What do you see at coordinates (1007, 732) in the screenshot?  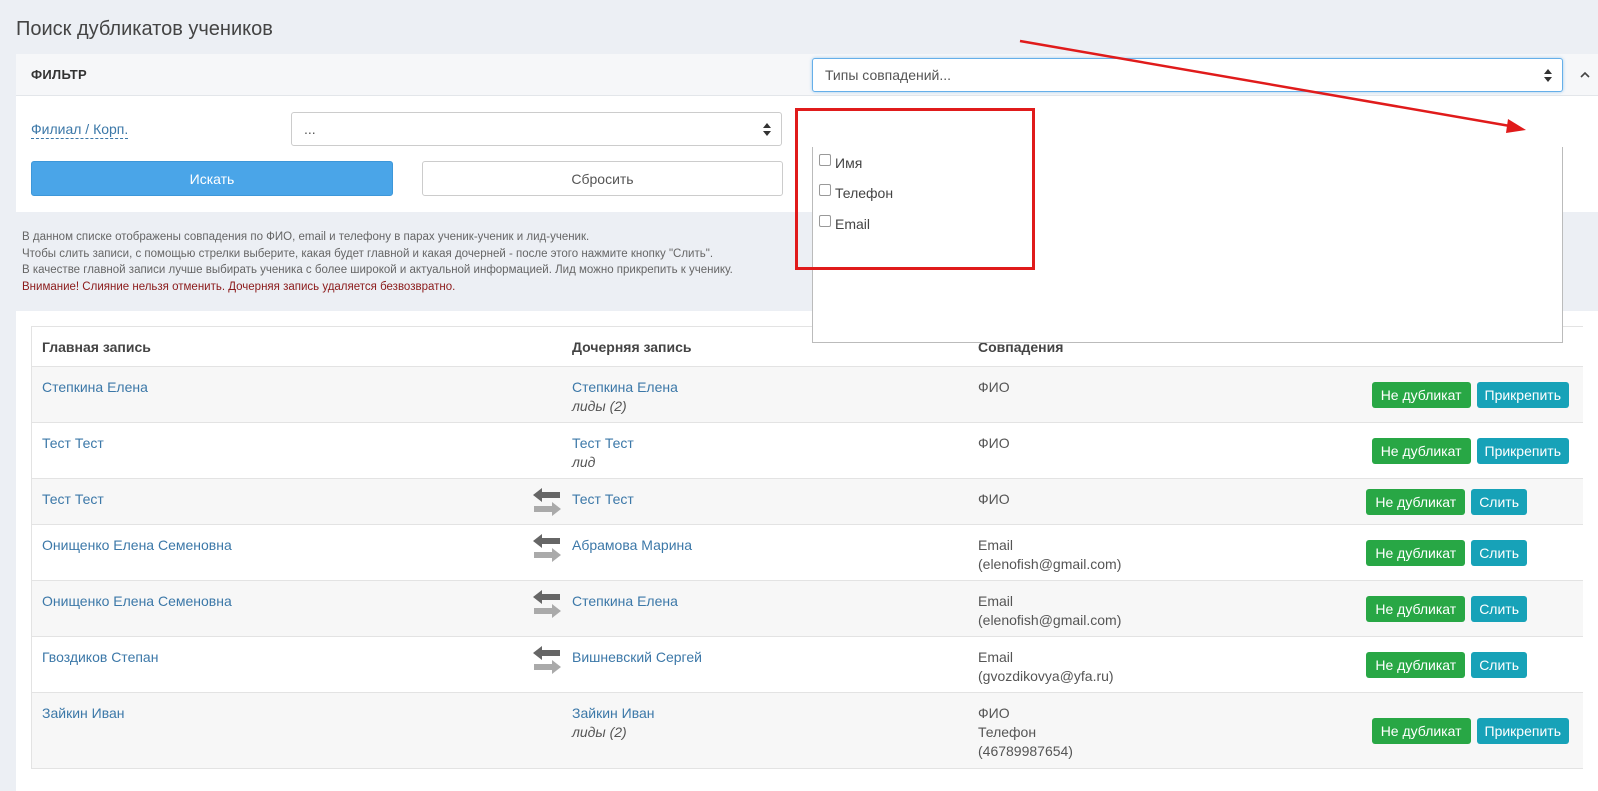 I see `match-type-2: Телефон` at bounding box center [1007, 732].